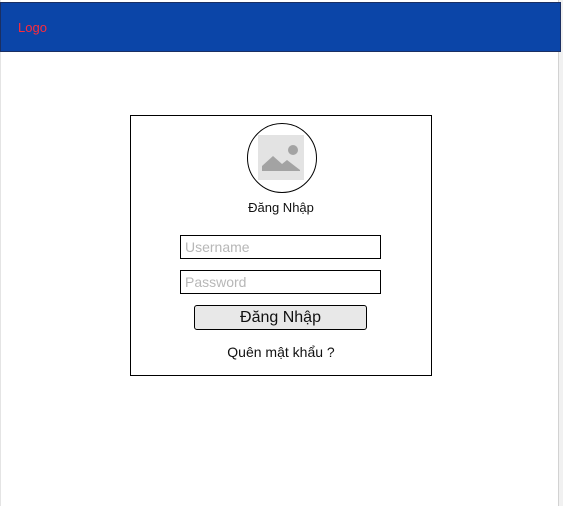  I want to click on logo-text: Logo, so click(32, 28).